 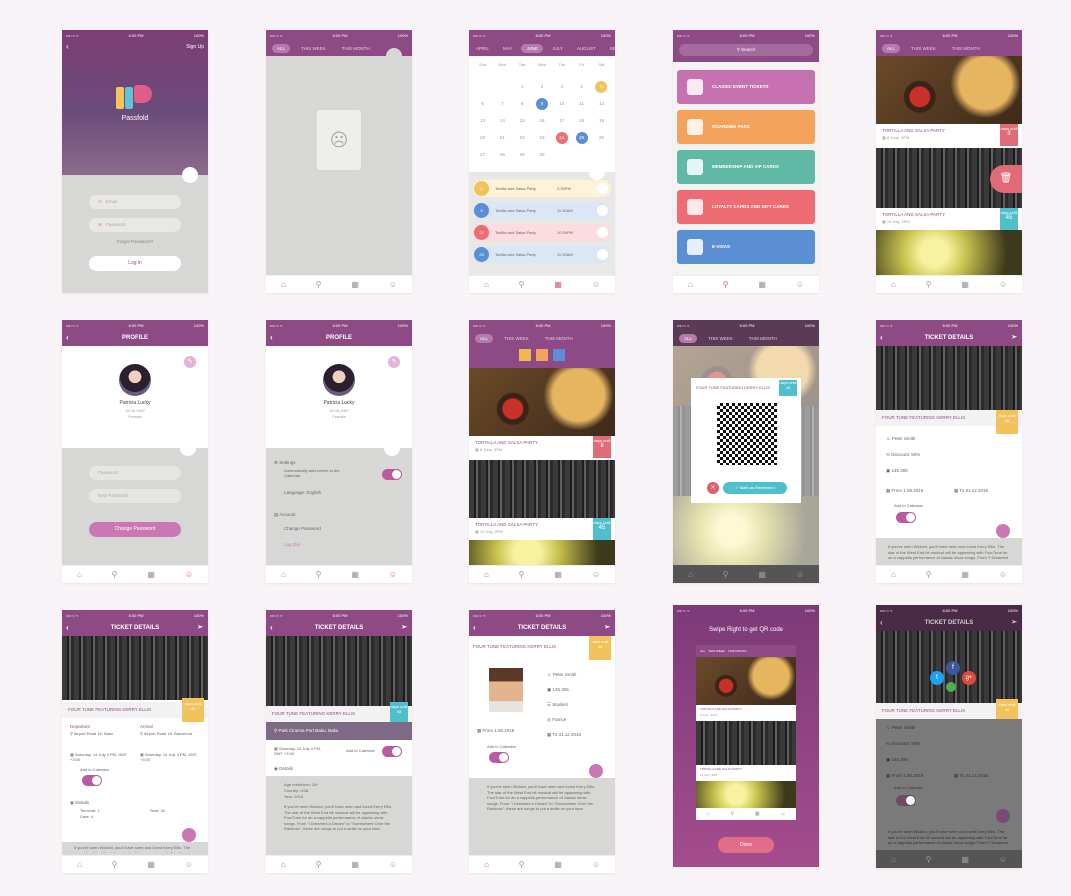 What do you see at coordinates (542, 138) in the screenshot?
I see `calendar-day: 23` at bounding box center [542, 138].